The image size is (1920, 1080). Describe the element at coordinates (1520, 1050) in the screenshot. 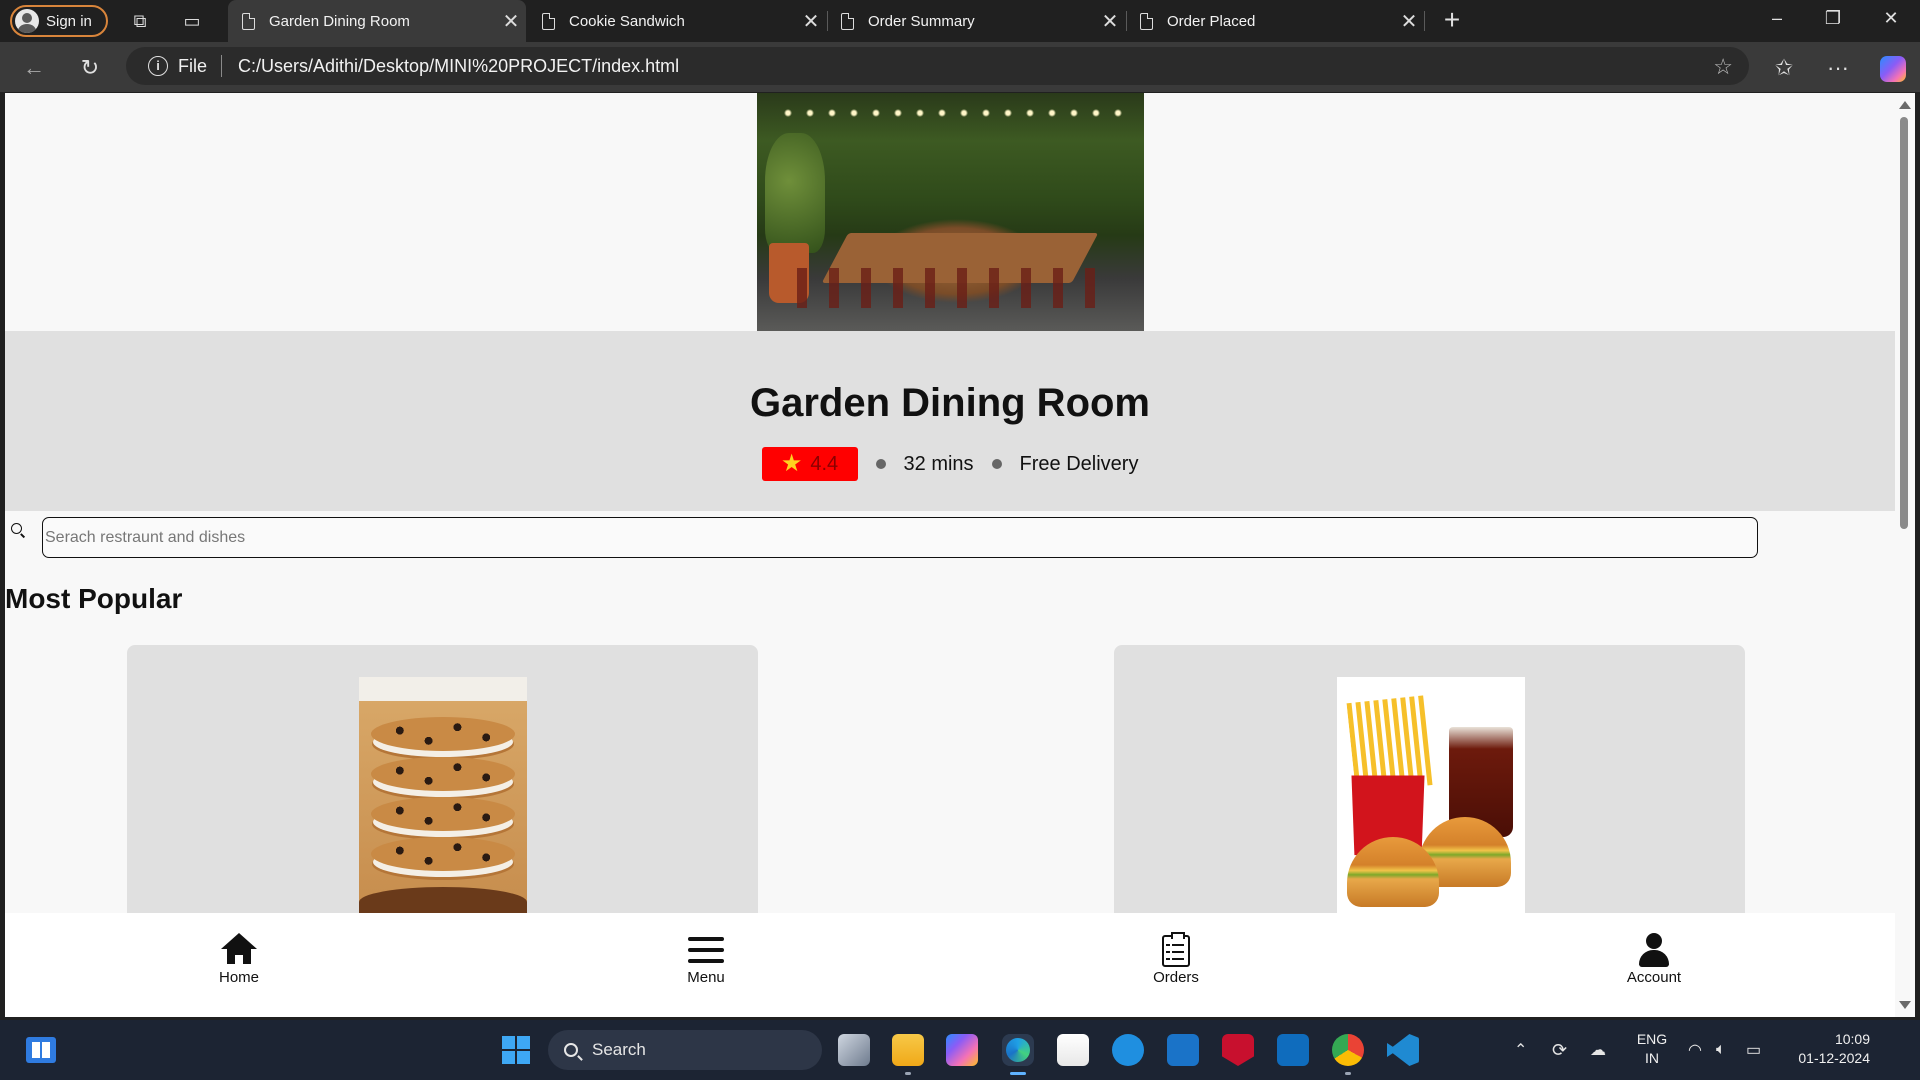

I see `show-hidden-icons-chevron-icon: ⌃` at that location.